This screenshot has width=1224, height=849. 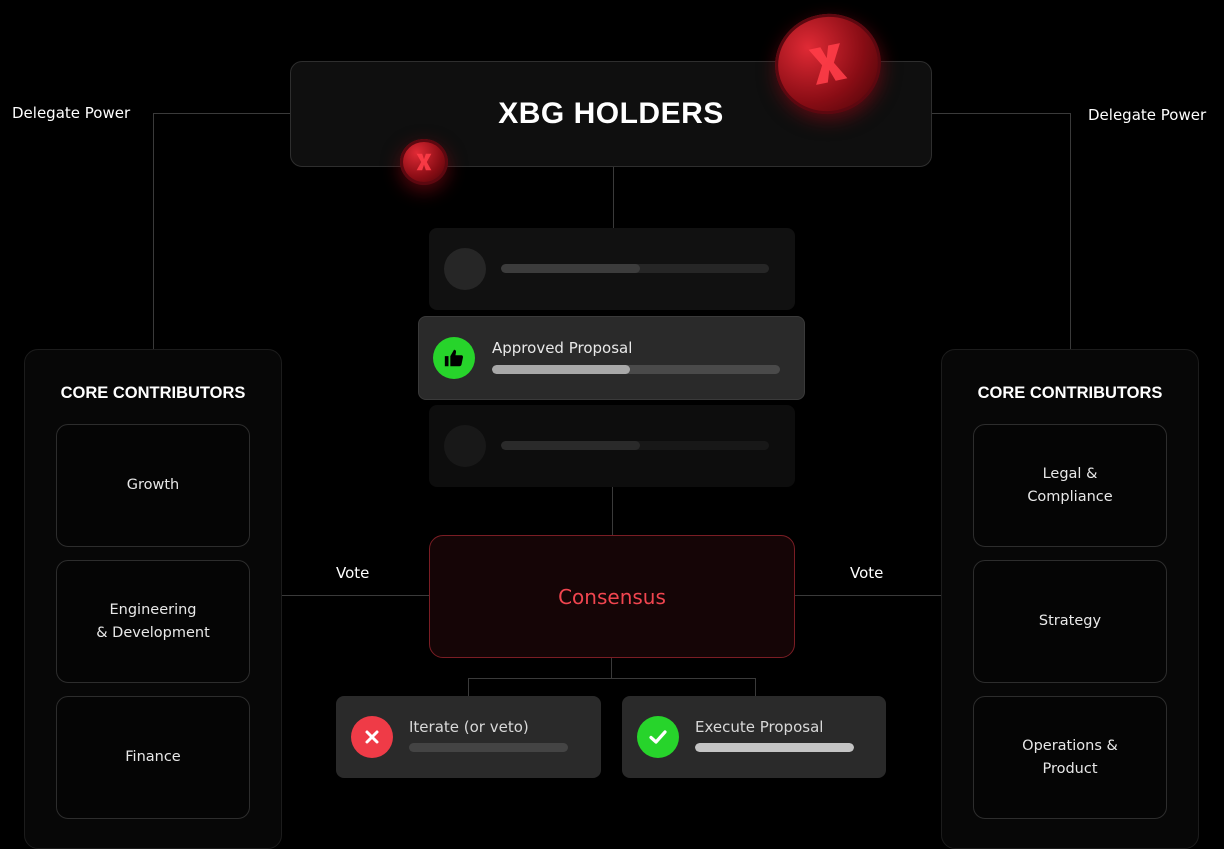 What do you see at coordinates (867, 573) in the screenshot?
I see `vote-right-label: Vote` at bounding box center [867, 573].